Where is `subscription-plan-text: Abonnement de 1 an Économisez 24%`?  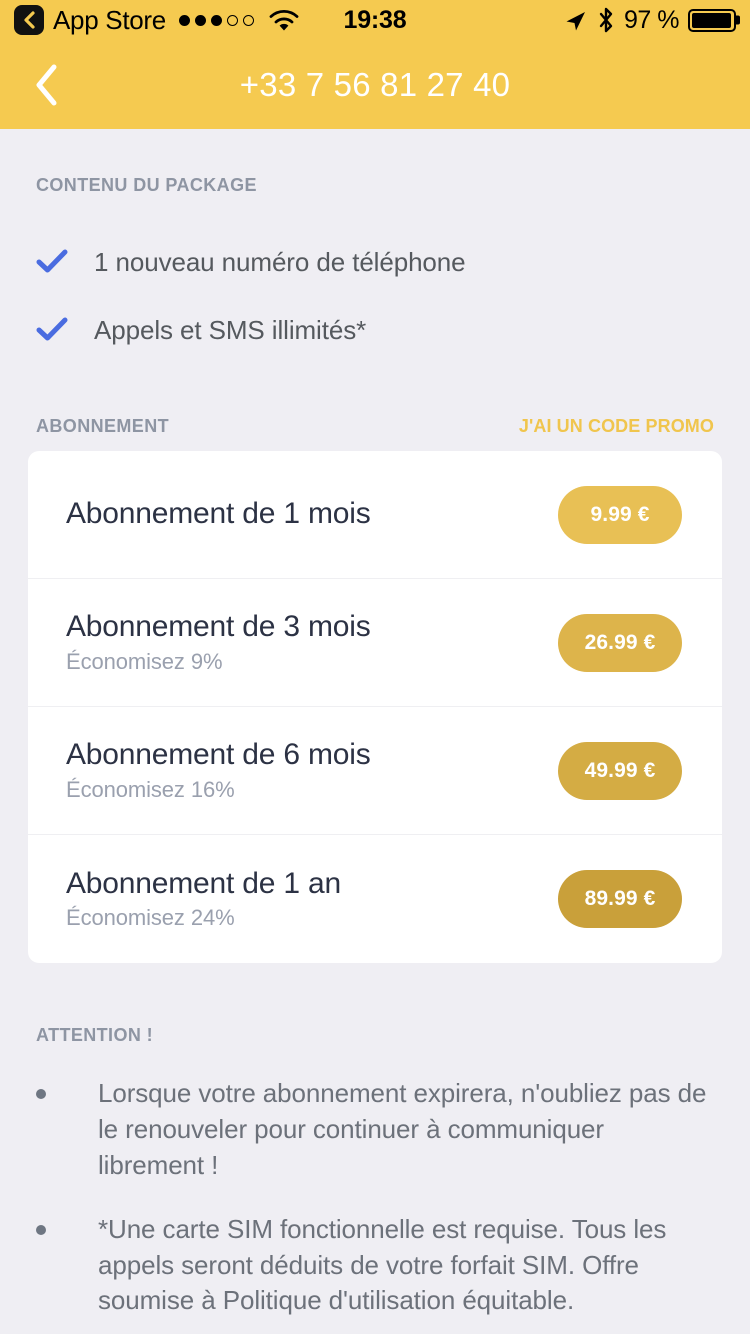
subscription-plan-text: Abonnement de 1 an Économisez 24% is located at coordinates (203, 899).